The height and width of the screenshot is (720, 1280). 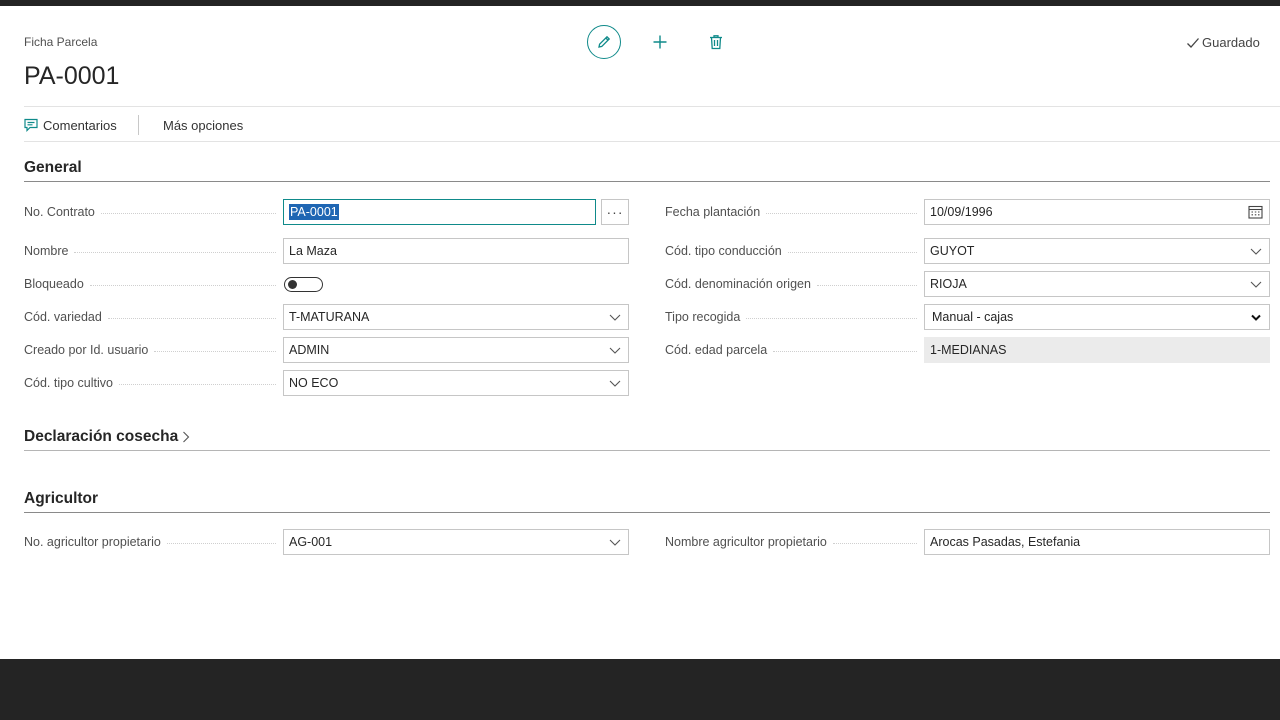 What do you see at coordinates (652, 124) in the screenshot?
I see `action-bar: Comentarios Más opciones` at bounding box center [652, 124].